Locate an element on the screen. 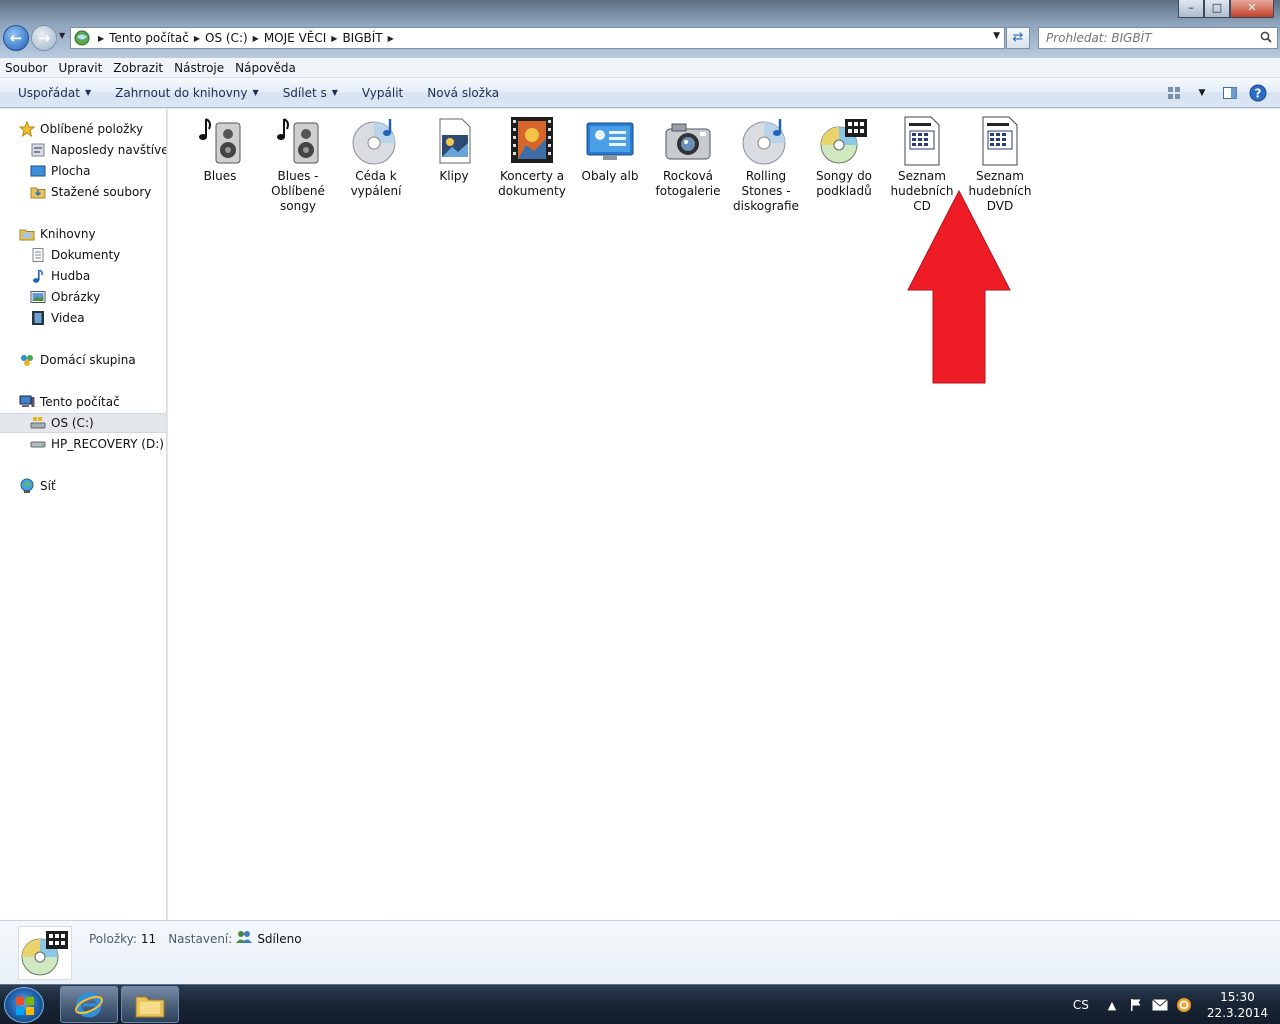 This screenshot has height=1024, width=1280. close-button: ✕ is located at coordinates (1252, 9).